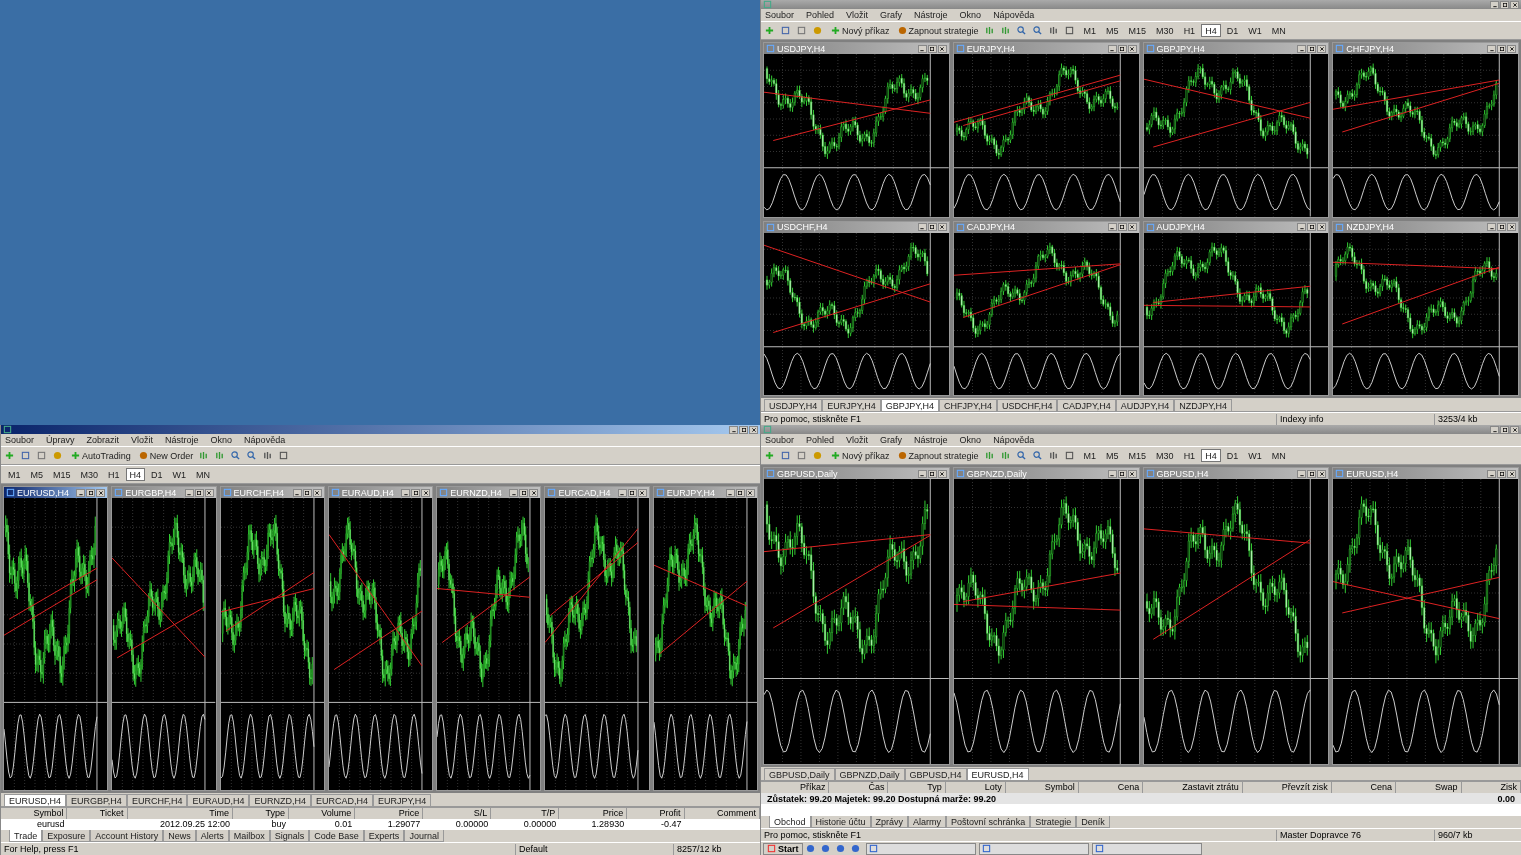 The image size is (1521, 855). What do you see at coordinates (180, 813) in the screenshot?
I see `column-header: Time` at bounding box center [180, 813].